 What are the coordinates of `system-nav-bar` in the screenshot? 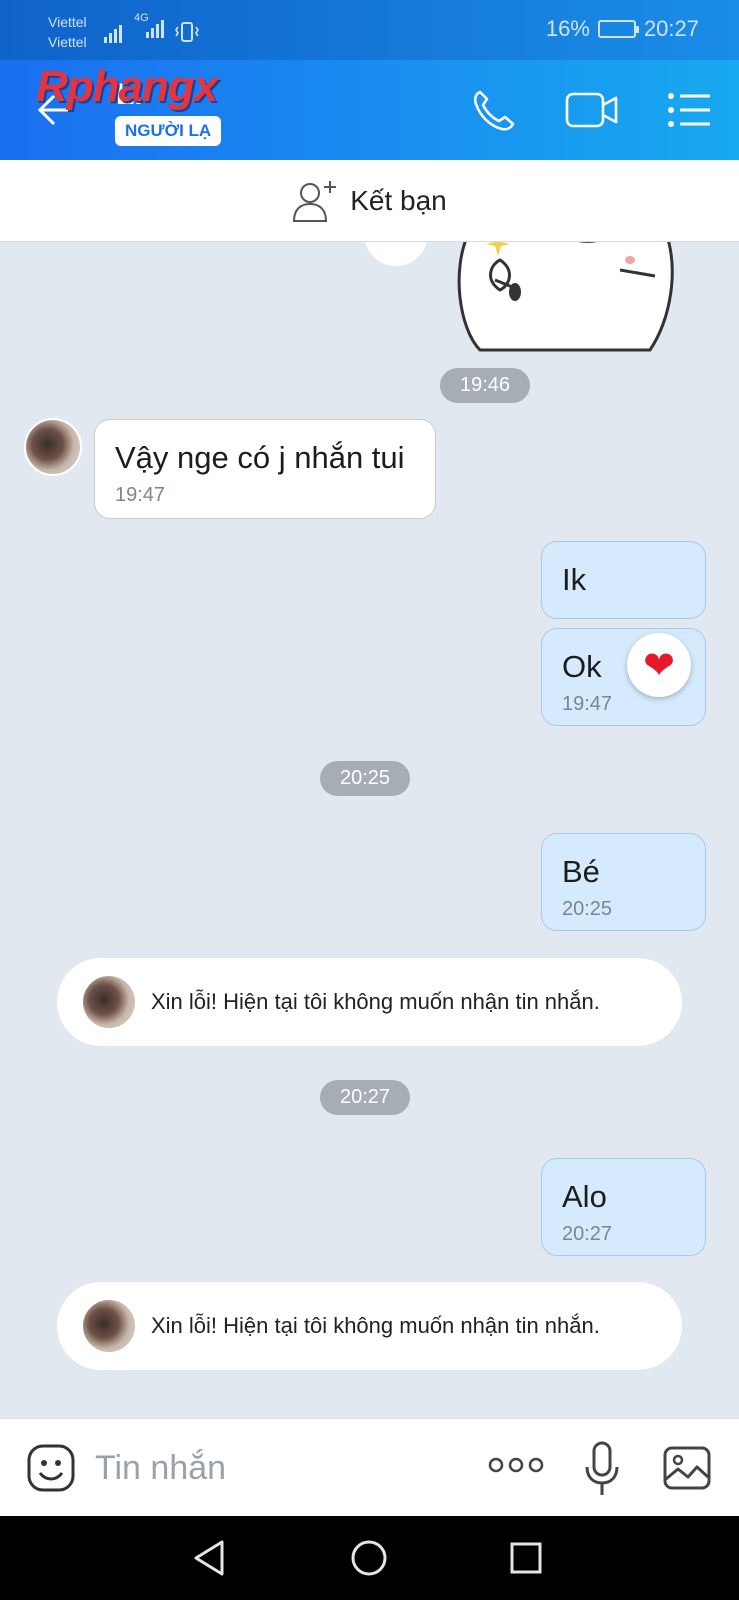 It's located at (369, 1558).